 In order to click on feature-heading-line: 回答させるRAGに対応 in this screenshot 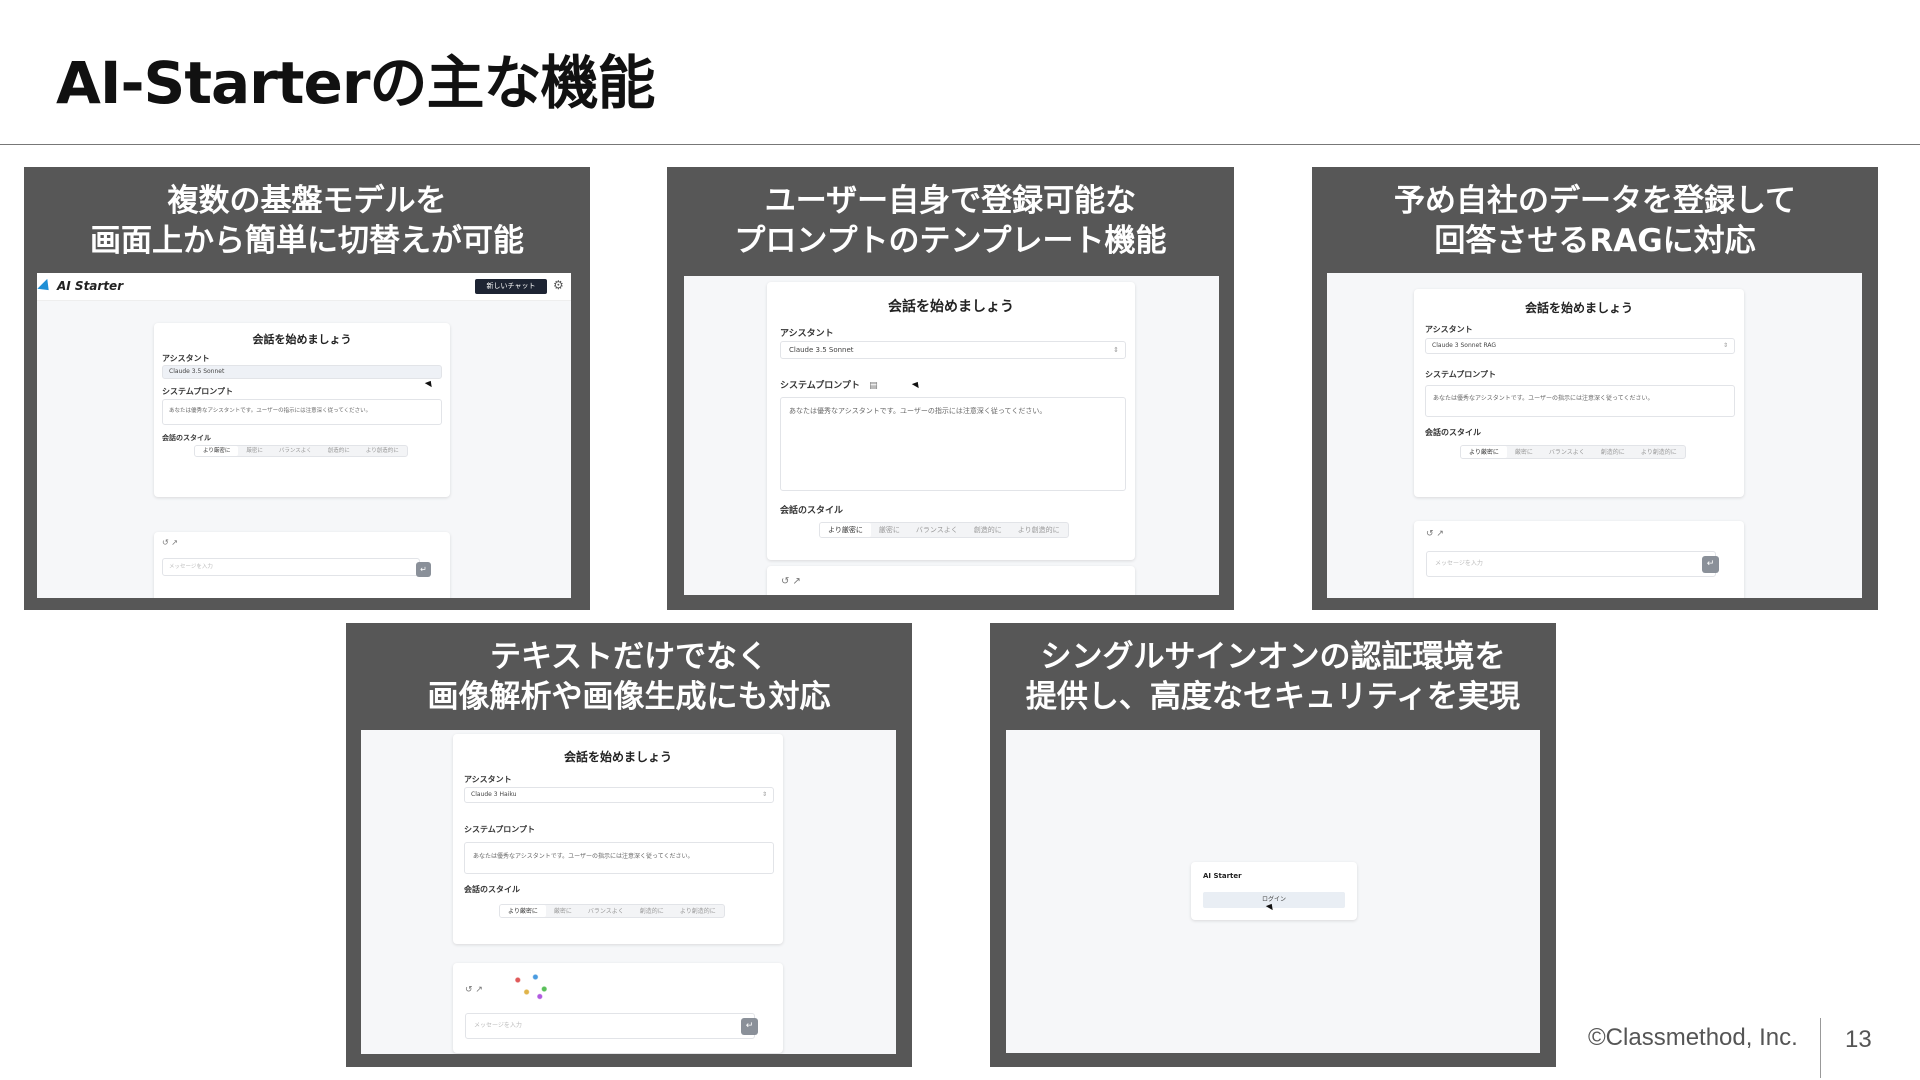, I will do `click(1595, 241)`.